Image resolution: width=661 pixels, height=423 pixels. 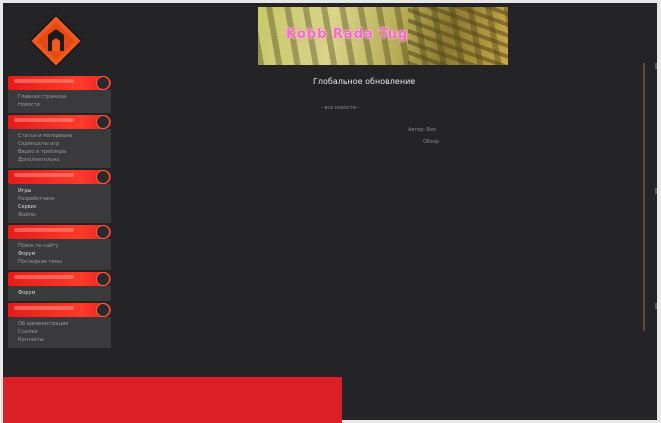 What do you see at coordinates (172, 400) in the screenshot?
I see `bottom-red-block` at bounding box center [172, 400].